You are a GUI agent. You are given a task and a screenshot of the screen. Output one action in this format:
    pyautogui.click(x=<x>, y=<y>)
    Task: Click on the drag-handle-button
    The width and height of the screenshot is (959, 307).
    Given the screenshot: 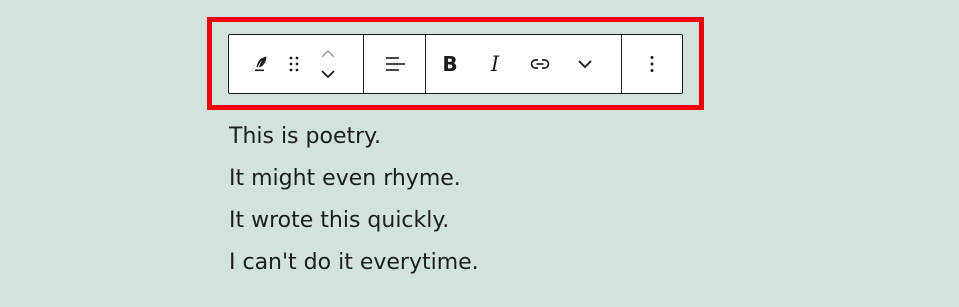 What is the action you would take?
    pyautogui.click(x=294, y=64)
    